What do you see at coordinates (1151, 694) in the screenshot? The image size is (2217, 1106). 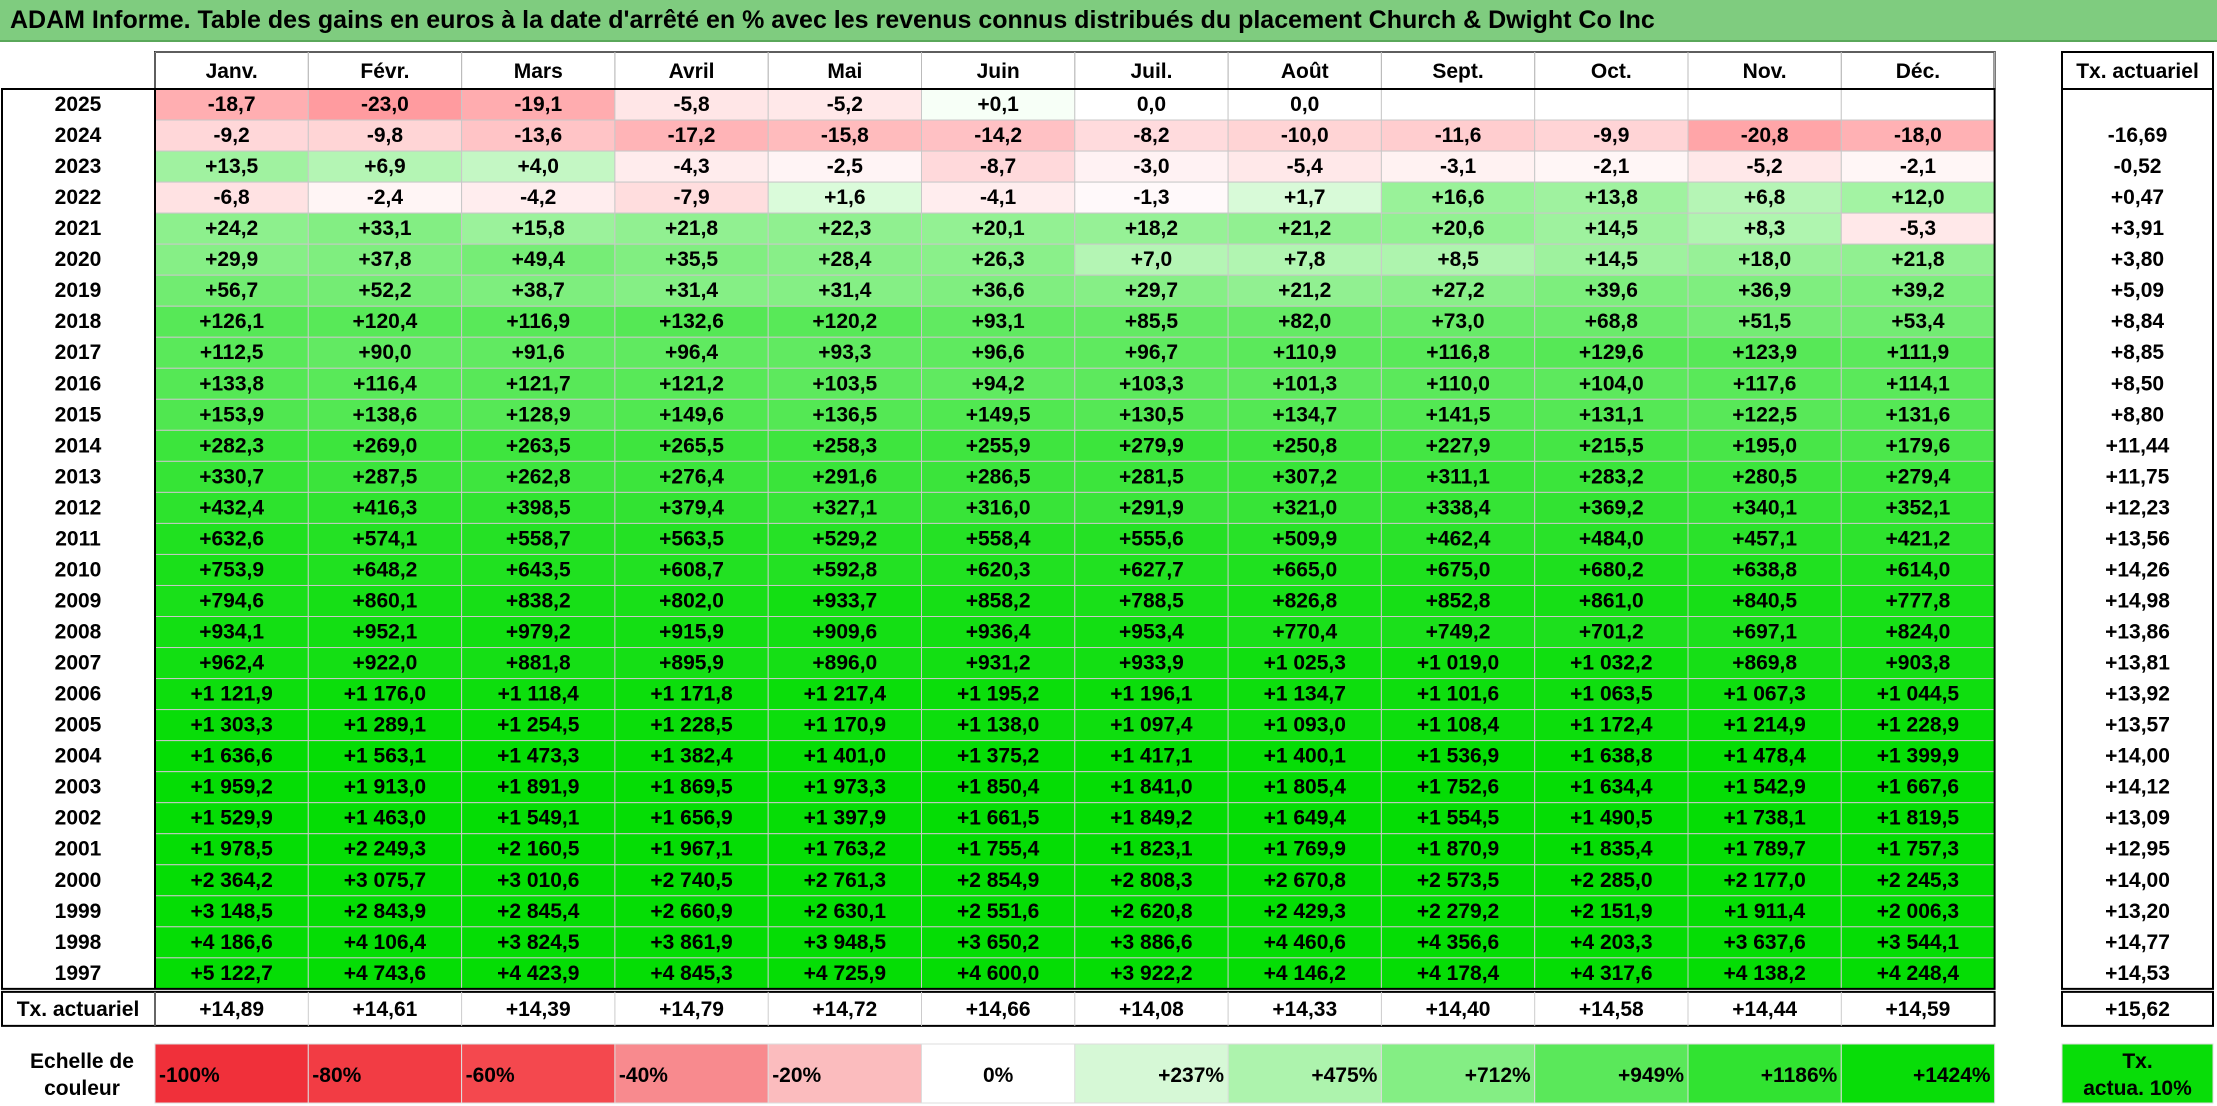 I see `cell-value: +1 196,1` at bounding box center [1151, 694].